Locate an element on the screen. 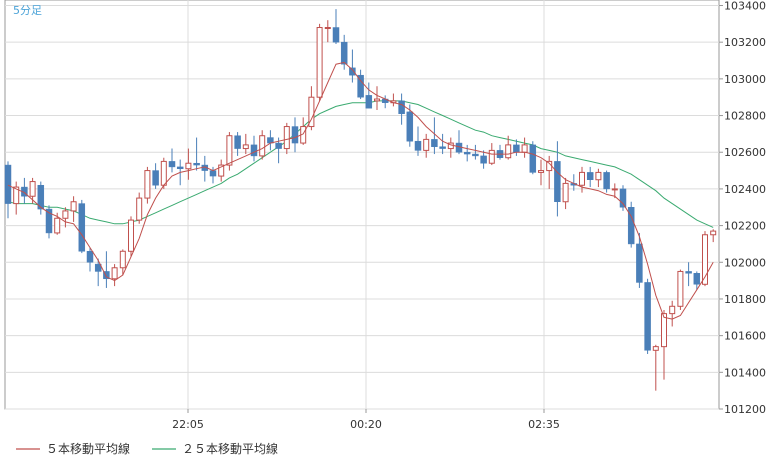 The height and width of the screenshot is (466, 784). y-tick-label: 102600 is located at coordinates (745, 152).